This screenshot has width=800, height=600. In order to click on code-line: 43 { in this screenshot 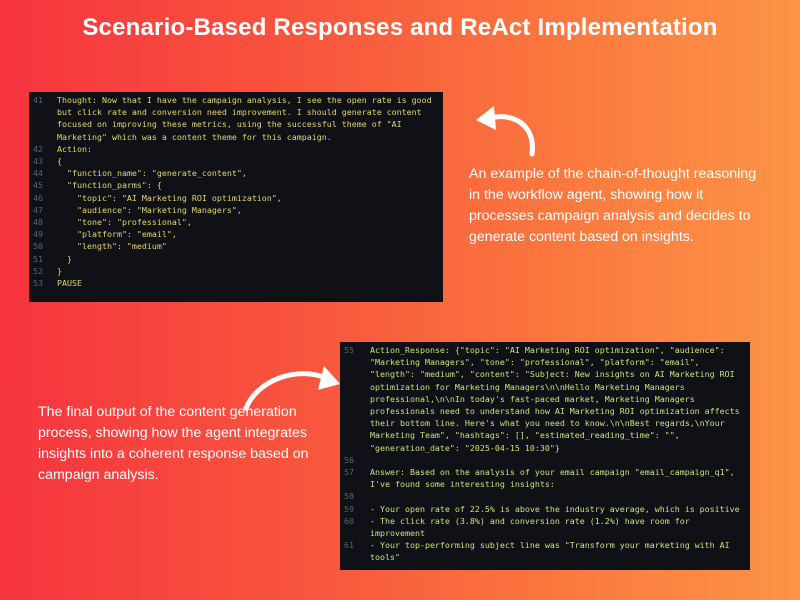, I will do `click(236, 161)`.